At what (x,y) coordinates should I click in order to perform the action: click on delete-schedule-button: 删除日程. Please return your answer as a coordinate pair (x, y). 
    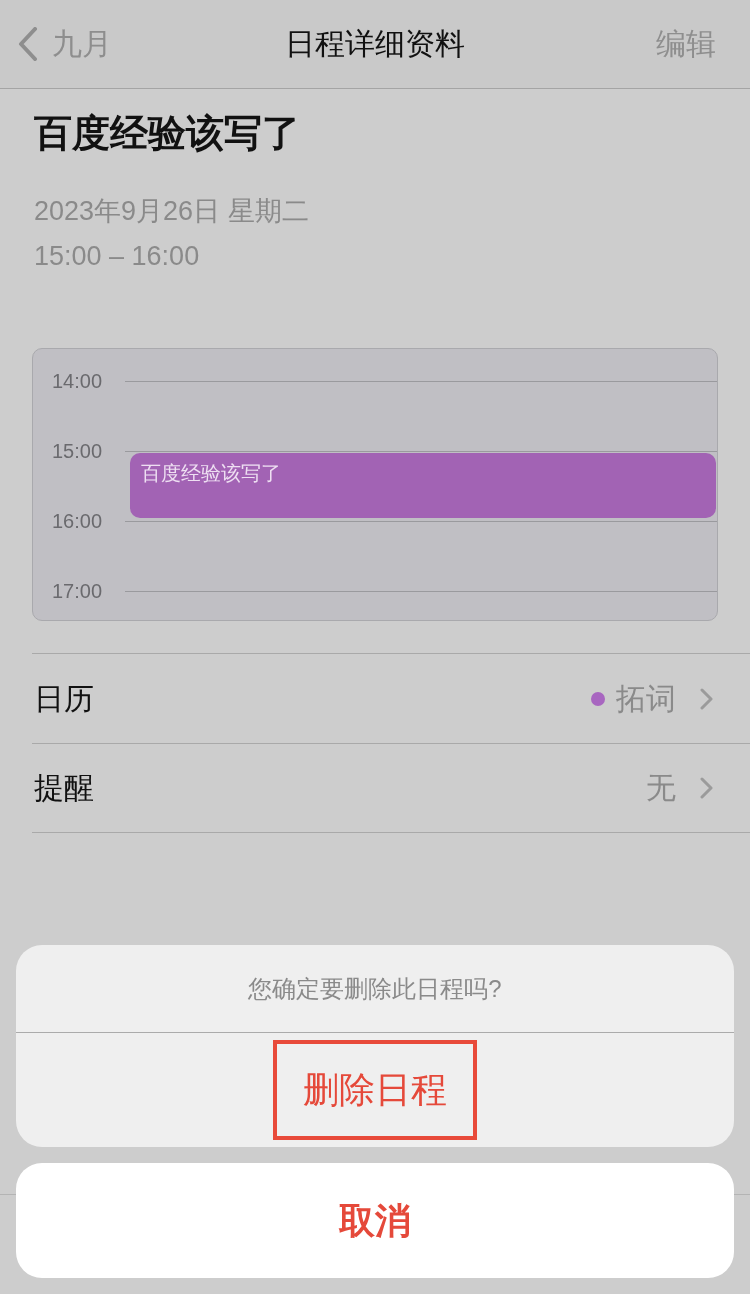
    Looking at the image, I should click on (375, 1090).